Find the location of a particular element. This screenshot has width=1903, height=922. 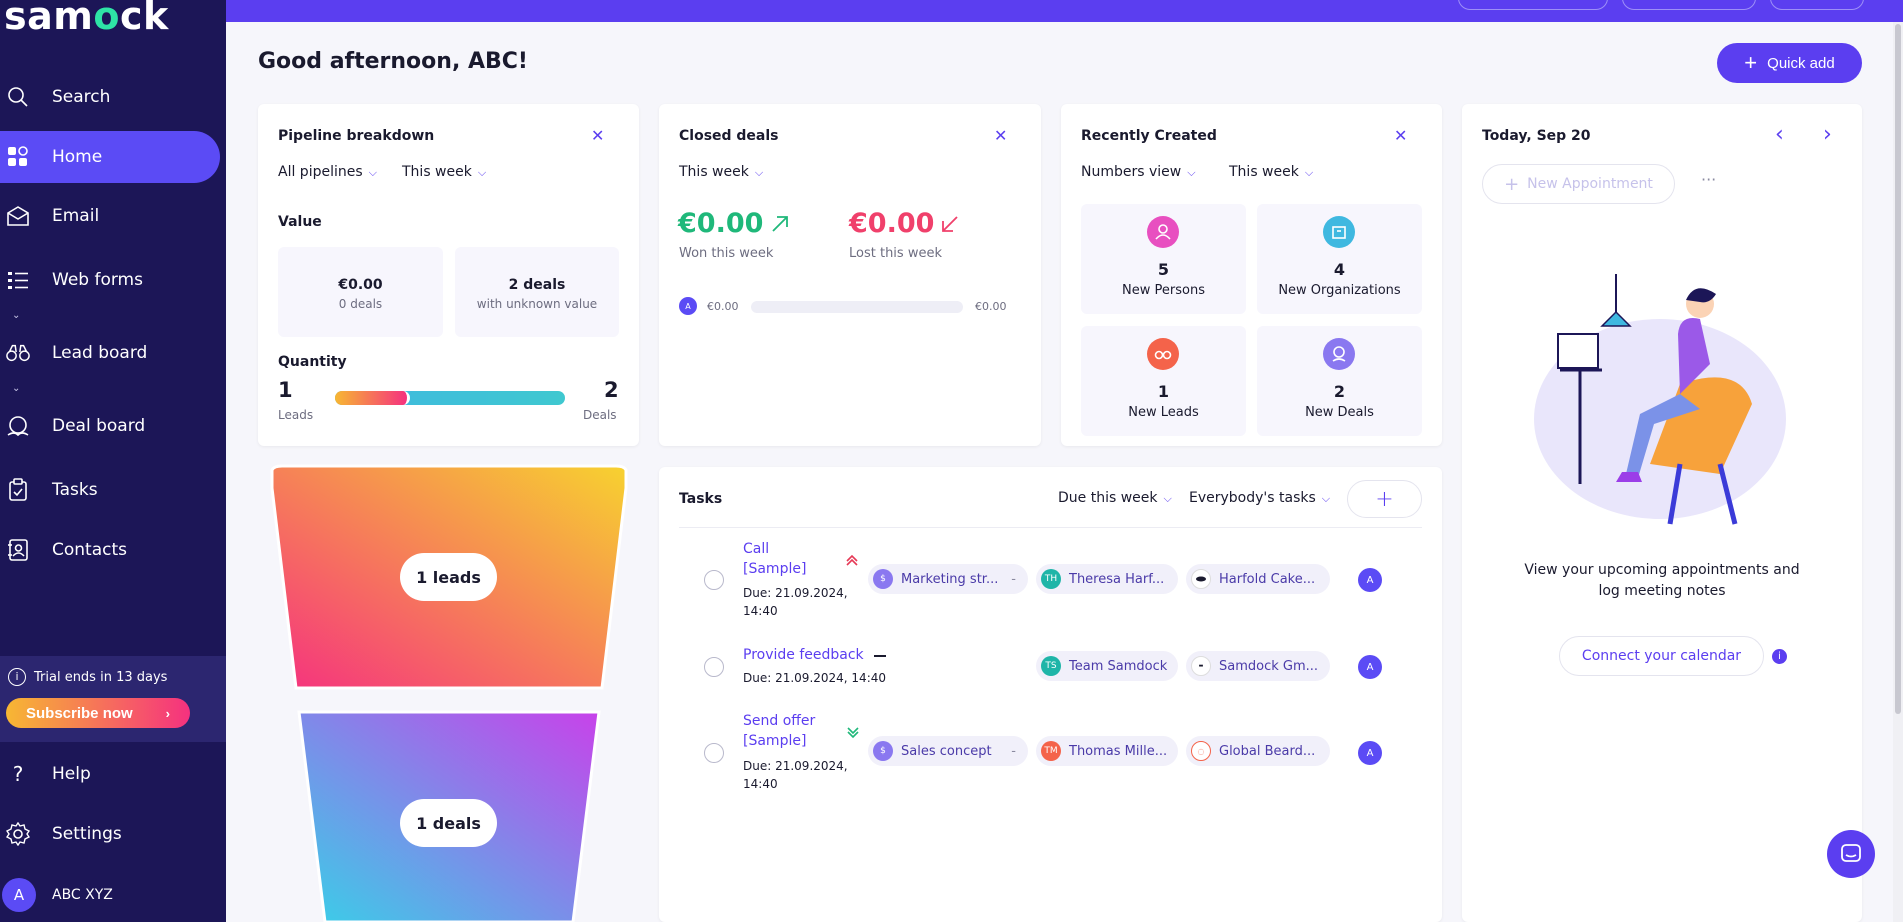

samdock-logo: samock is located at coordinates (86, 19).